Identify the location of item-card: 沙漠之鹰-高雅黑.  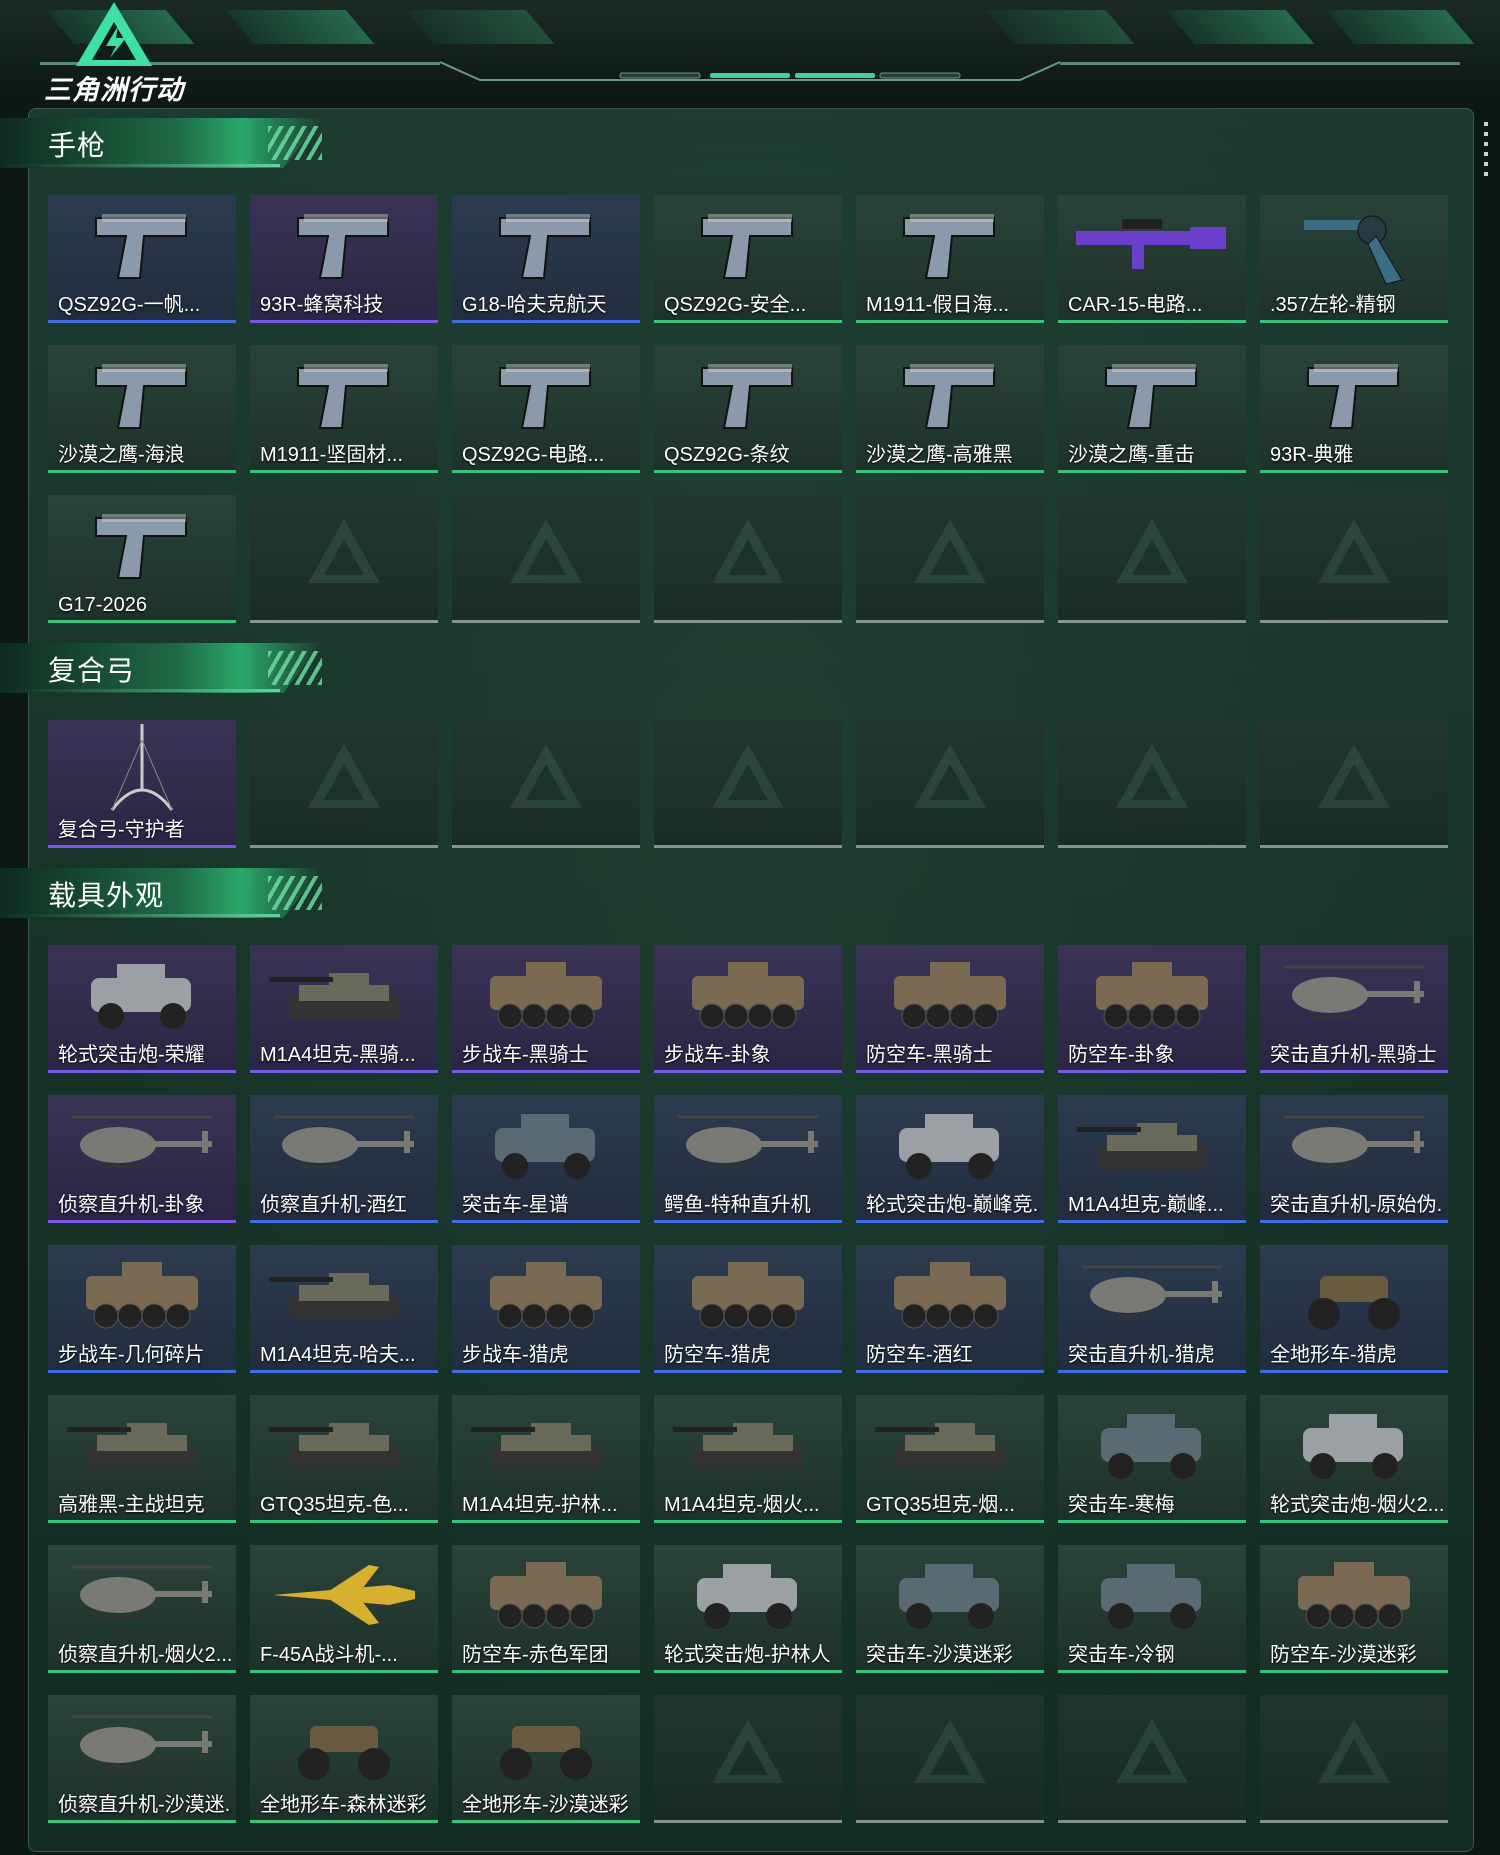
(950, 409).